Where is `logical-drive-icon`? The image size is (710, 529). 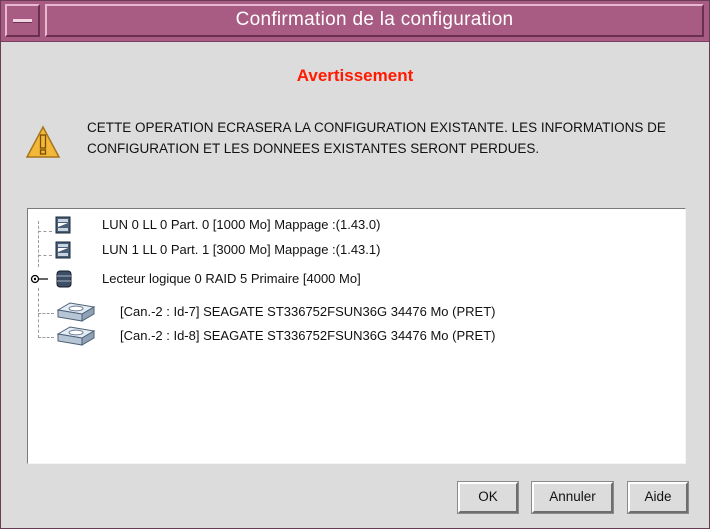
logical-drive-icon is located at coordinates (64, 279).